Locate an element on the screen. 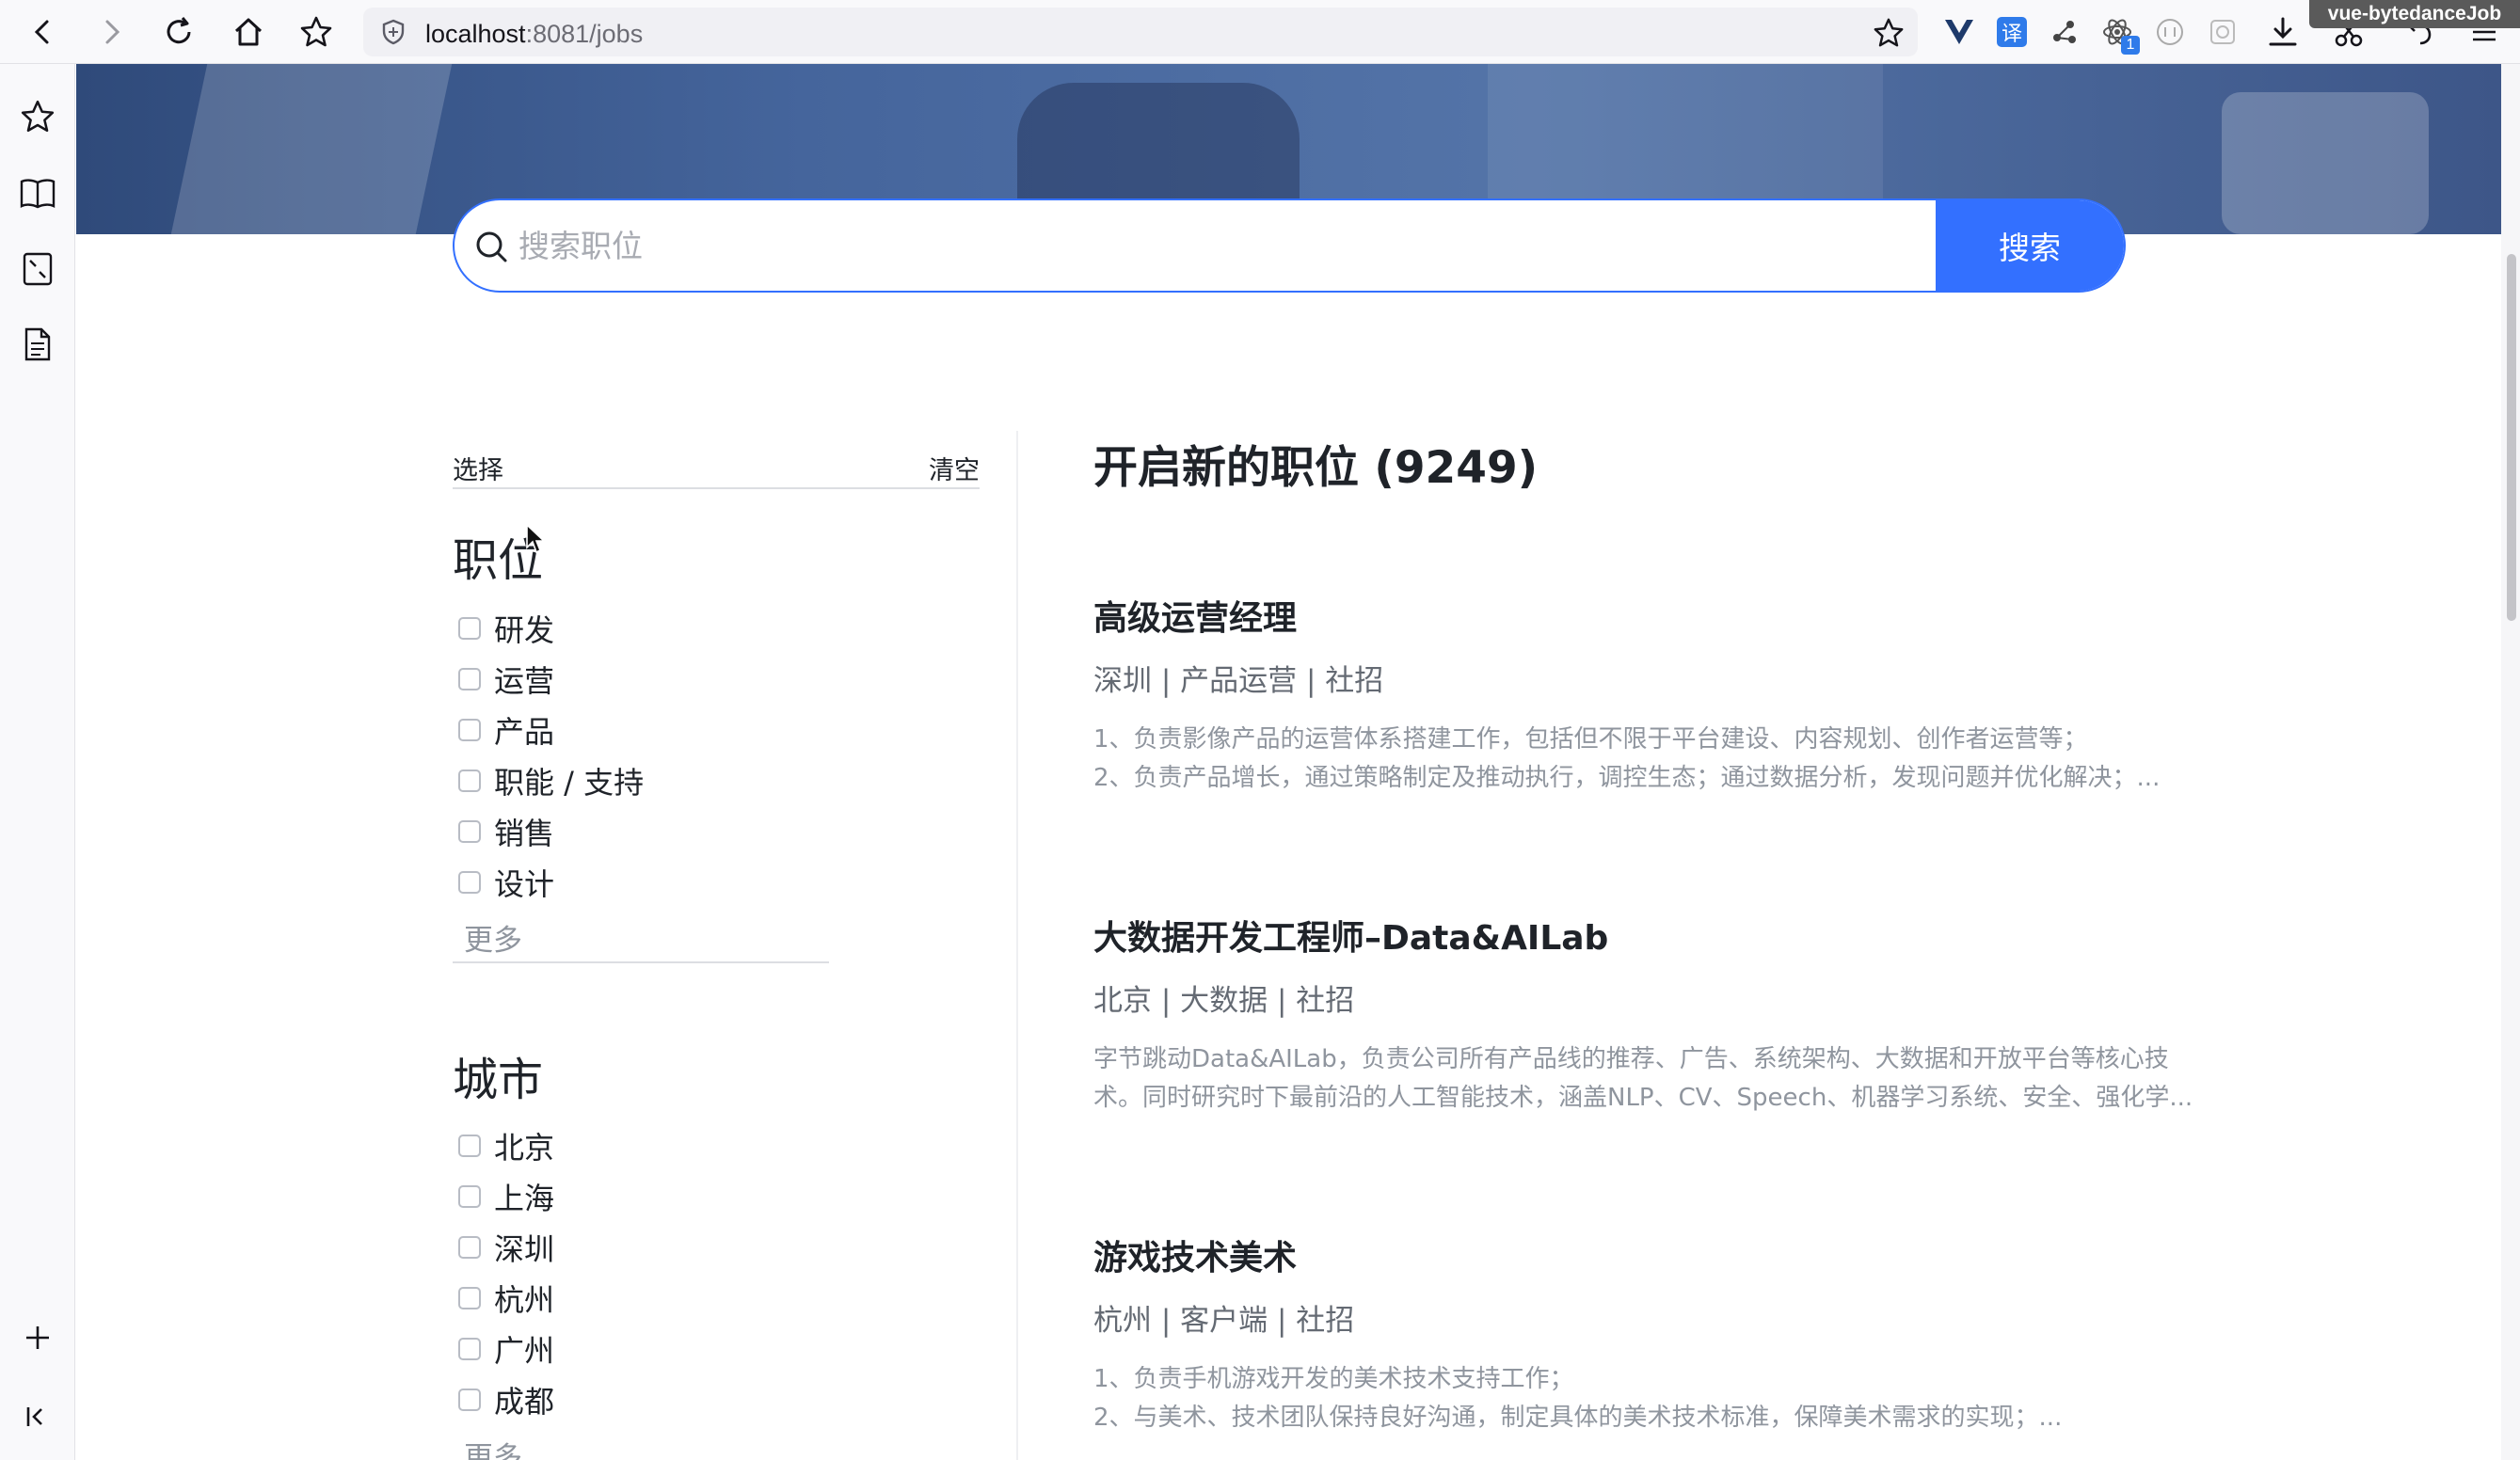 The image size is (2520, 1460). bookmark-page-star-icon is located at coordinates (1889, 35).